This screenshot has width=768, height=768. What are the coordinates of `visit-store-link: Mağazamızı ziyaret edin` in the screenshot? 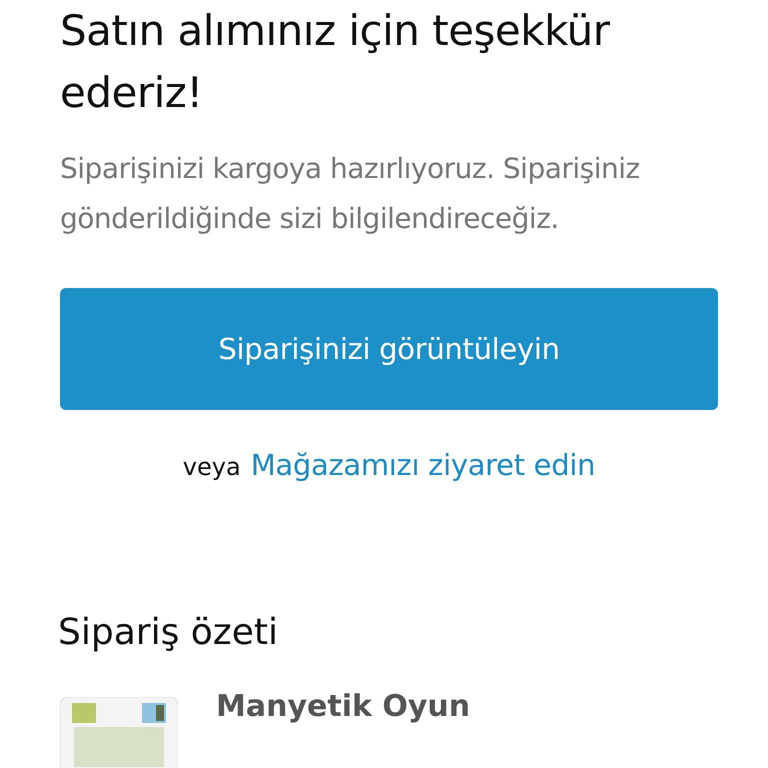 It's located at (423, 465).